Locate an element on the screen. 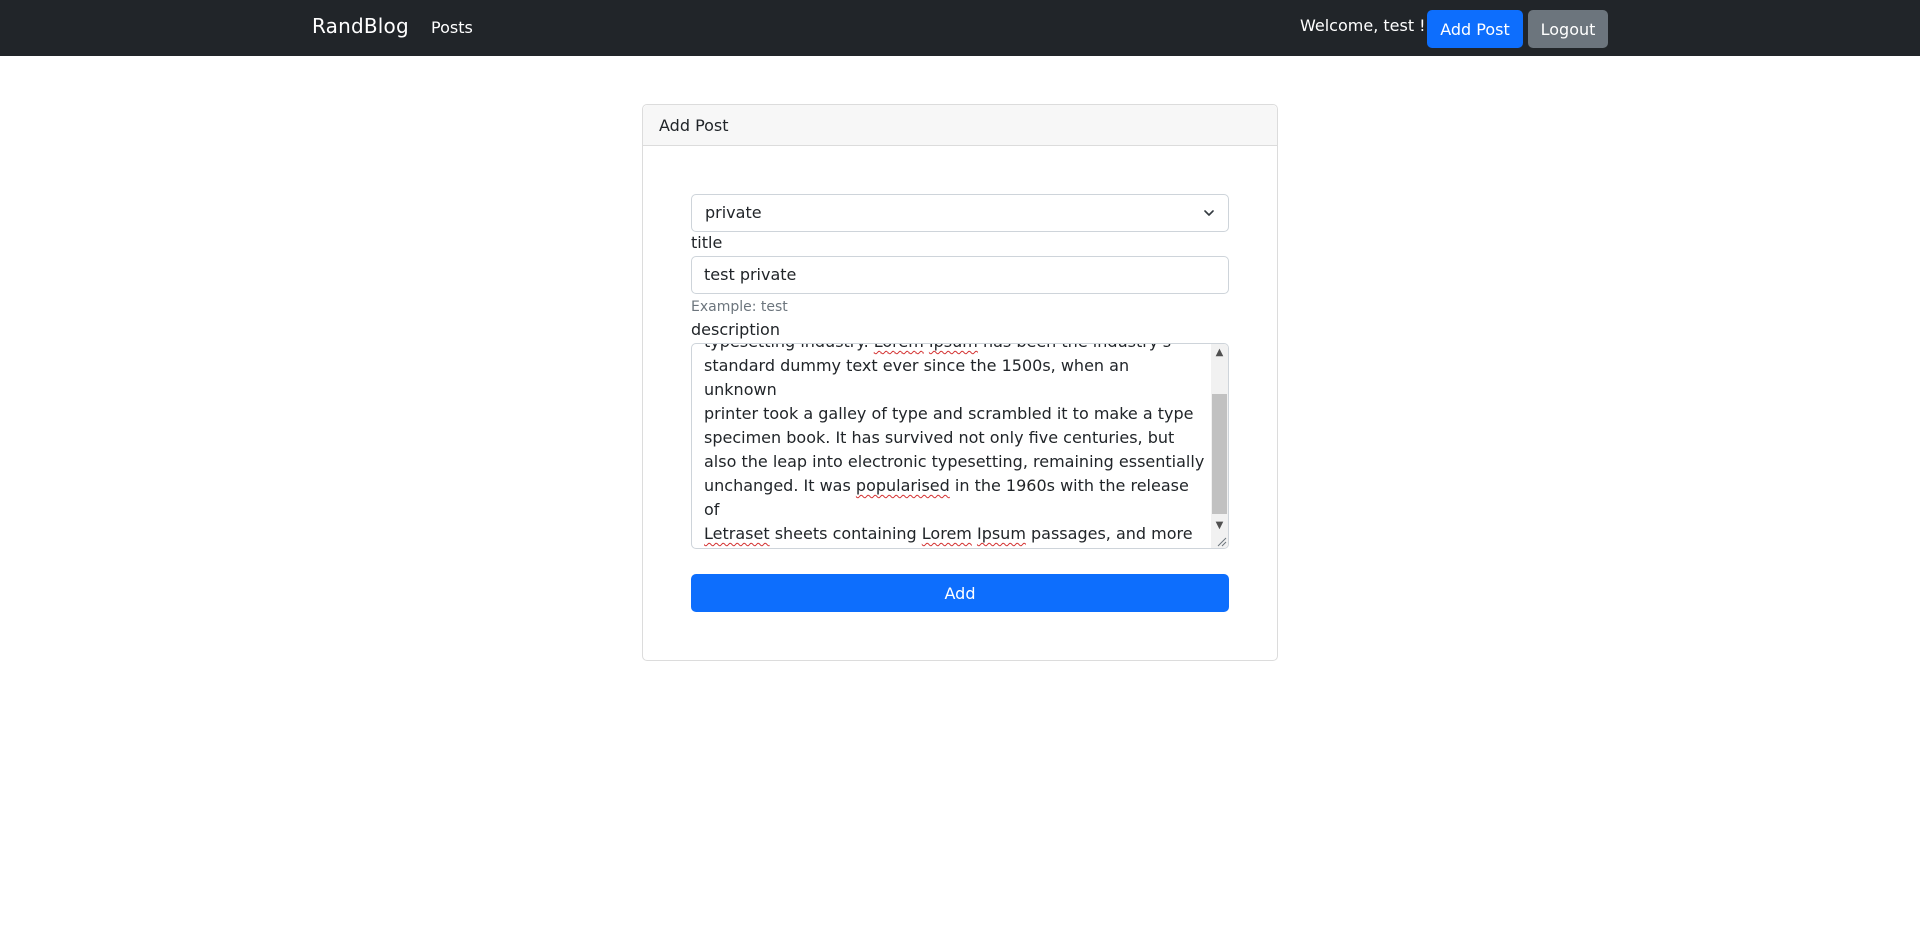  title-input-value: test private is located at coordinates (750, 274).